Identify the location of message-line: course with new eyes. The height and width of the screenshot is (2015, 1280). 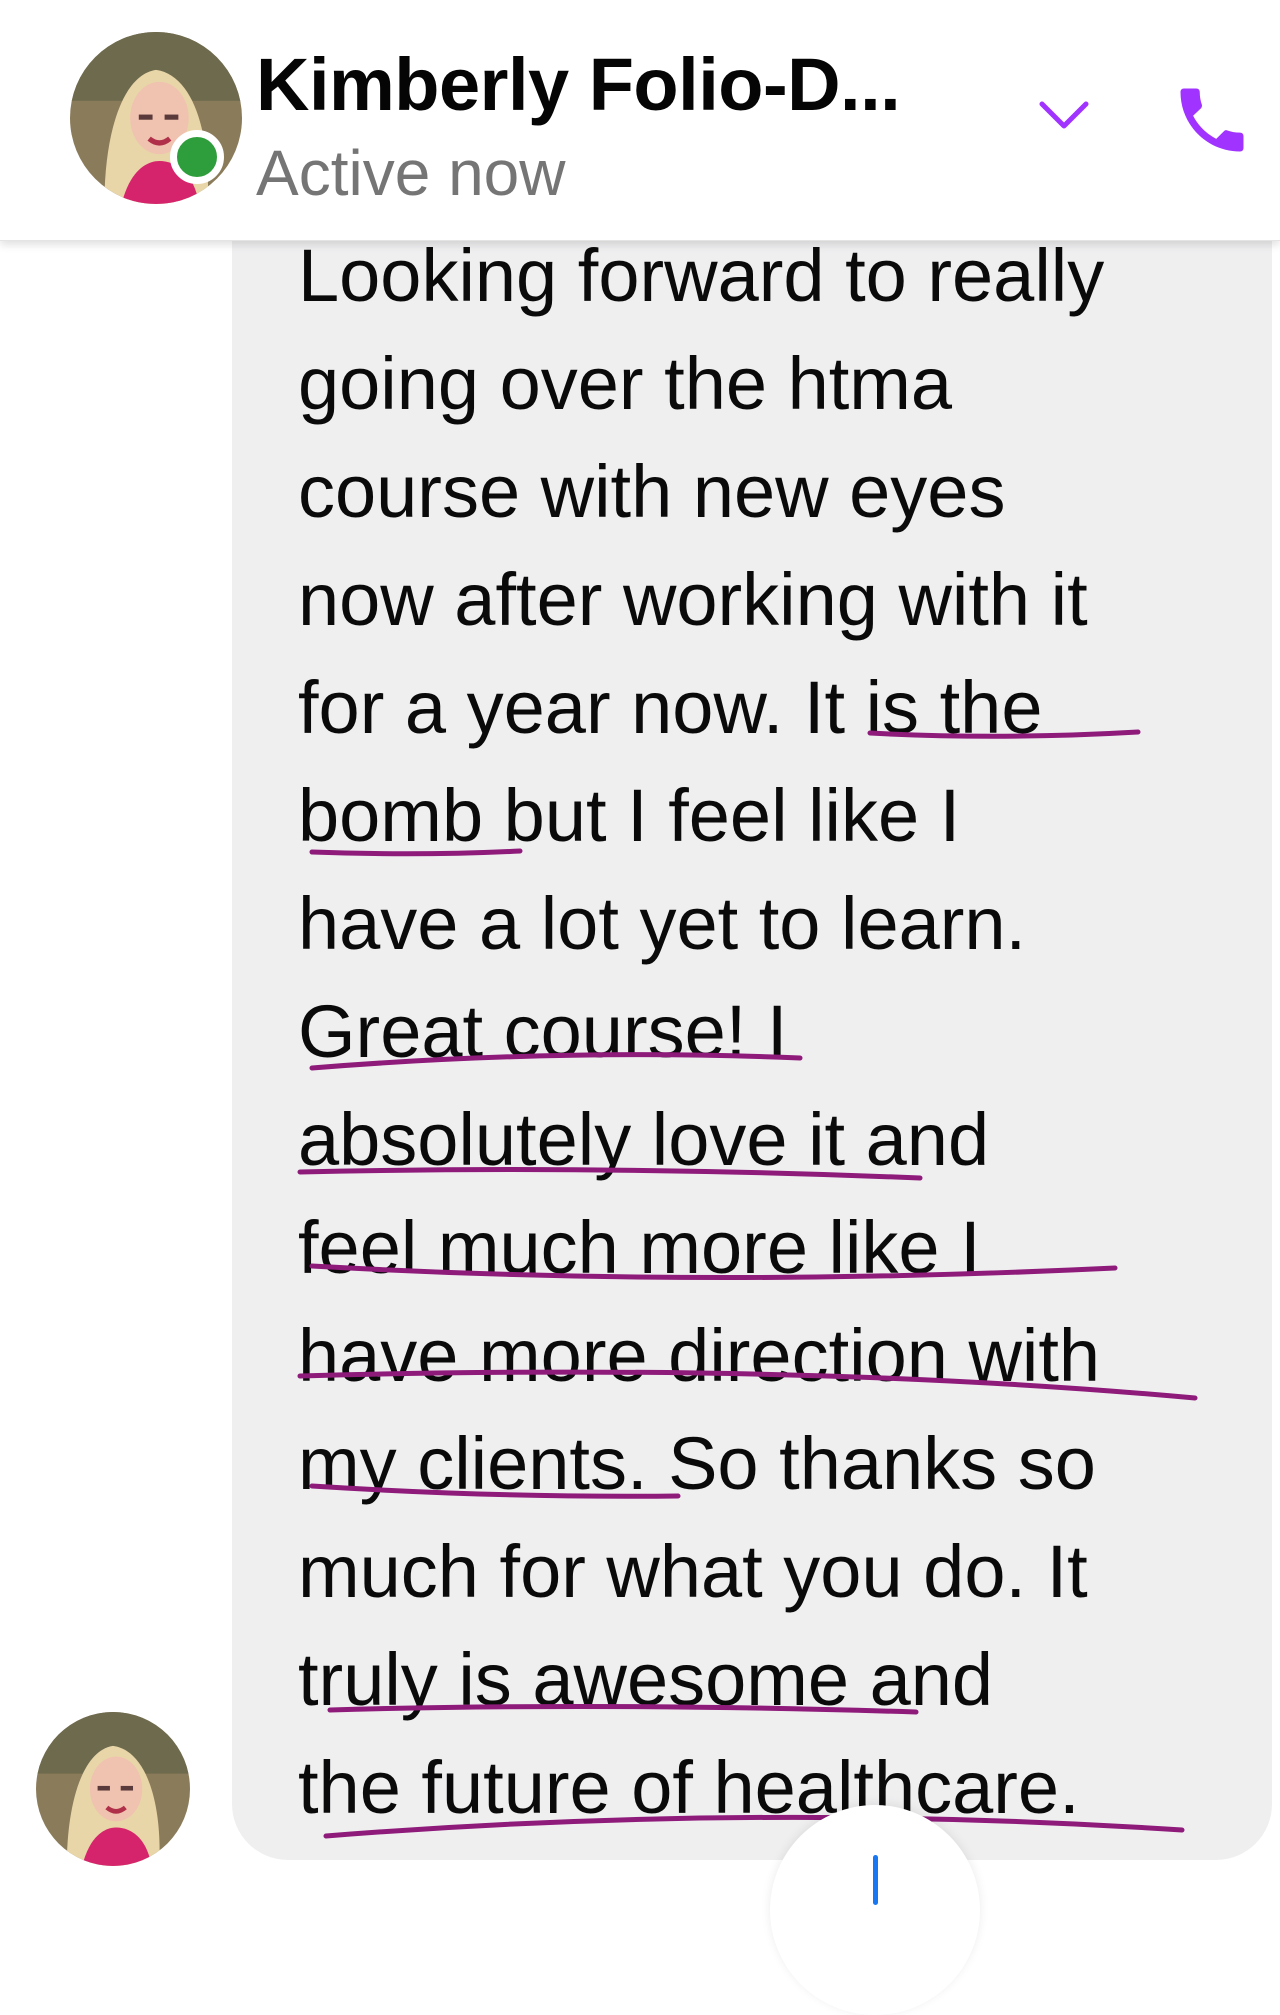
(652, 491).